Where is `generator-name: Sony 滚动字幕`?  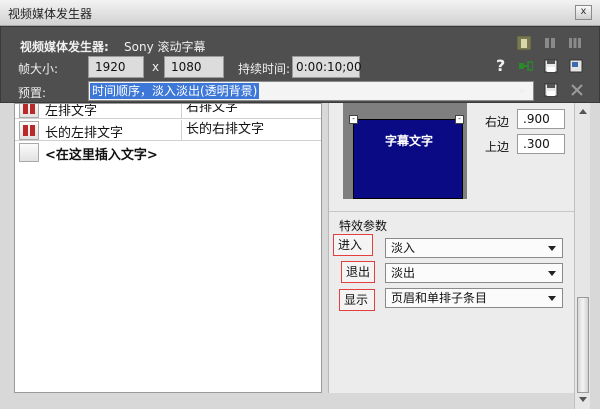 generator-name: Sony 滚动字幕 is located at coordinates (165, 47).